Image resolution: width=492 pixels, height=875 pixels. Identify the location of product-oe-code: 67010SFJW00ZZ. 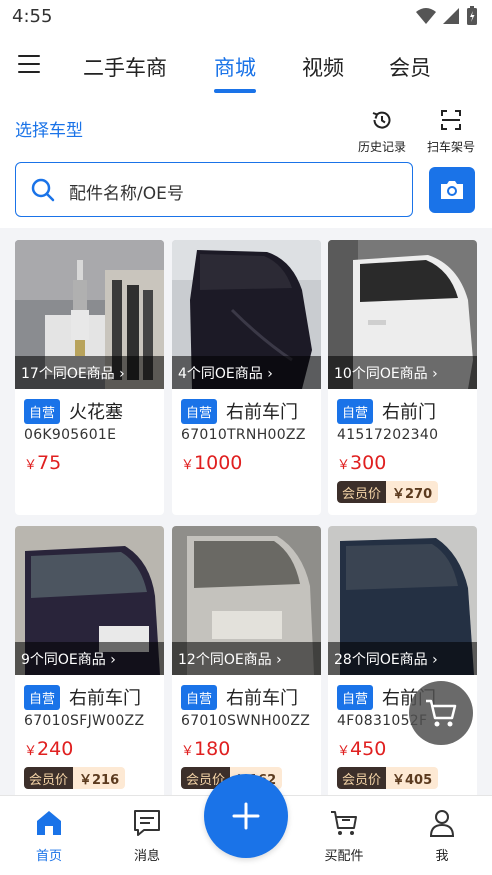
(84, 721).